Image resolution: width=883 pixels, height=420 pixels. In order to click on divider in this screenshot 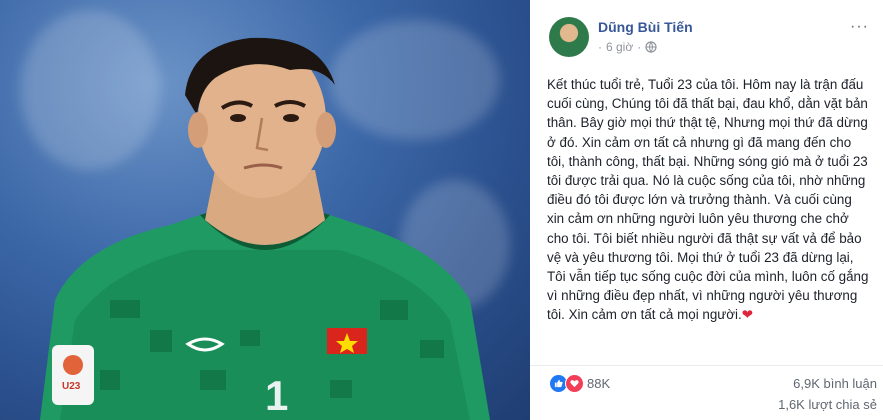, I will do `click(706, 365)`.